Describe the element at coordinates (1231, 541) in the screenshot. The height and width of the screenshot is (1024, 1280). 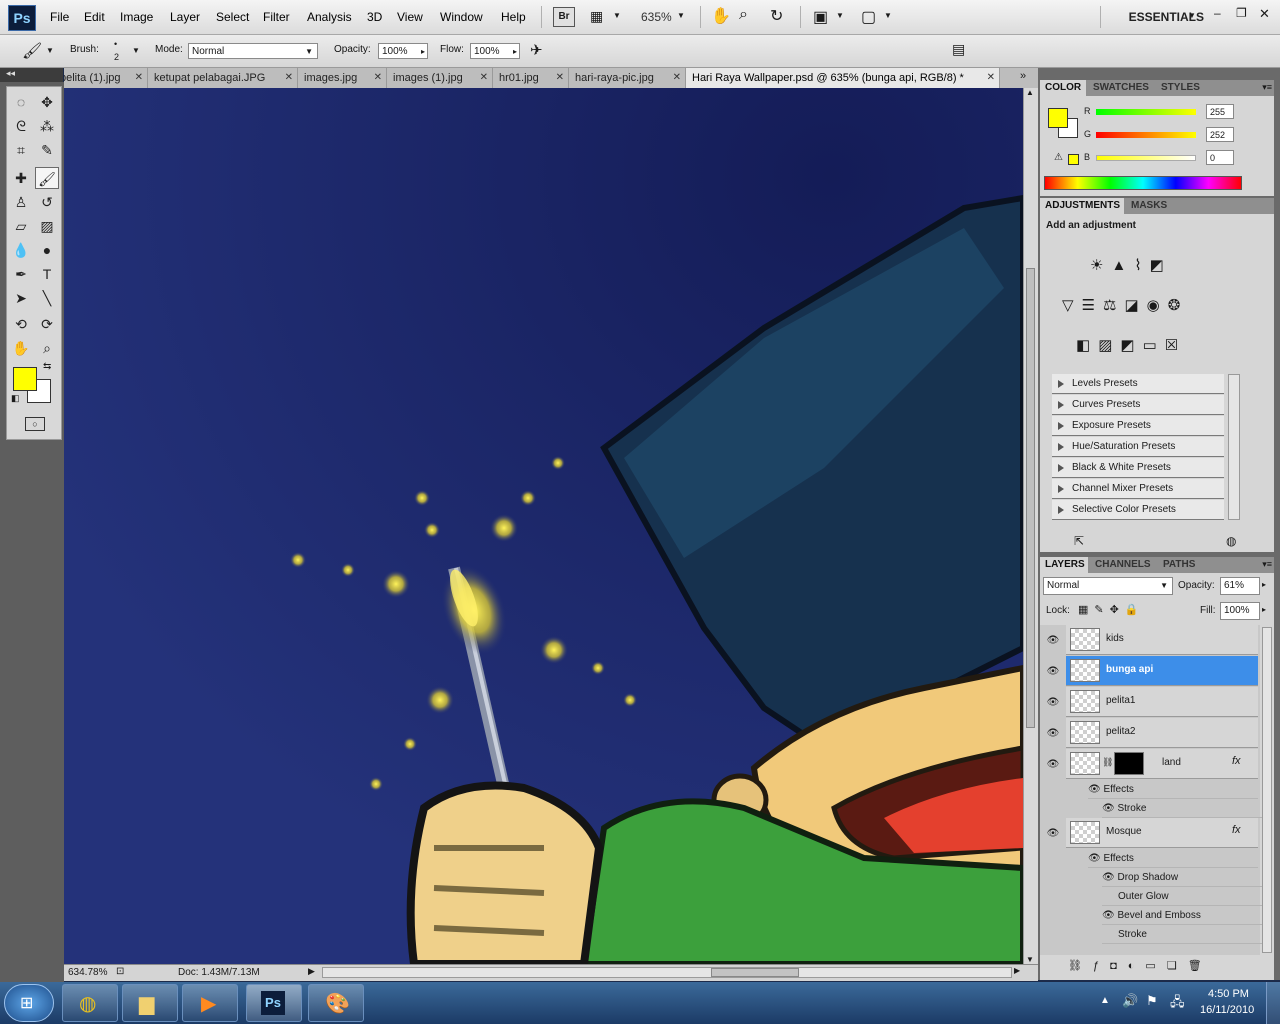
I see `clip-to-layer-icon: ◍` at that location.